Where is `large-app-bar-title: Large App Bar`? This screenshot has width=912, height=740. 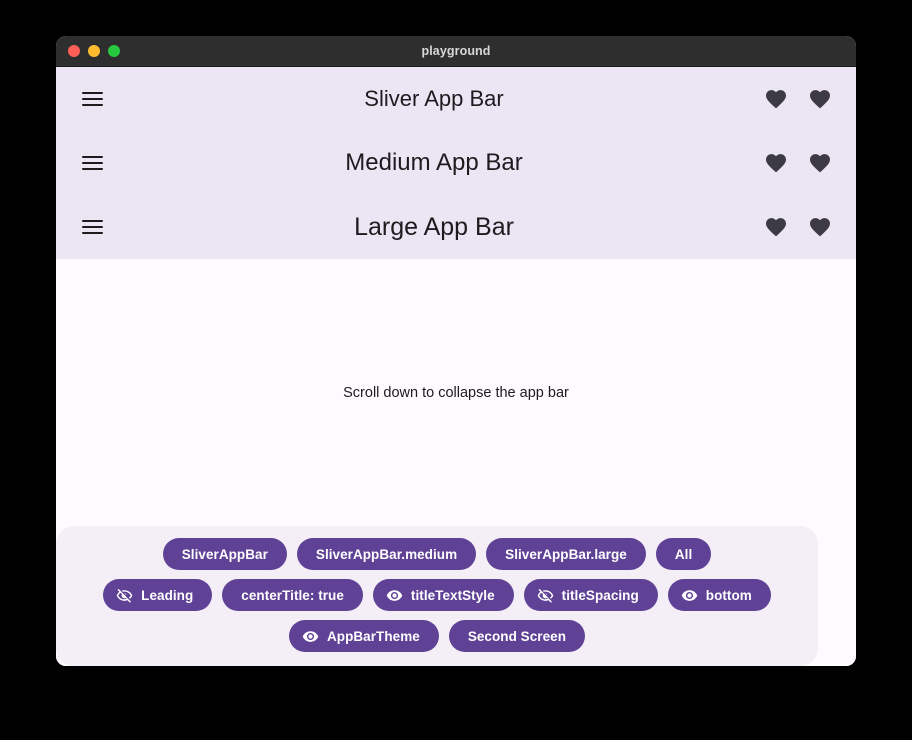 large-app-bar-title: Large App Bar is located at coordinates (434, 226).